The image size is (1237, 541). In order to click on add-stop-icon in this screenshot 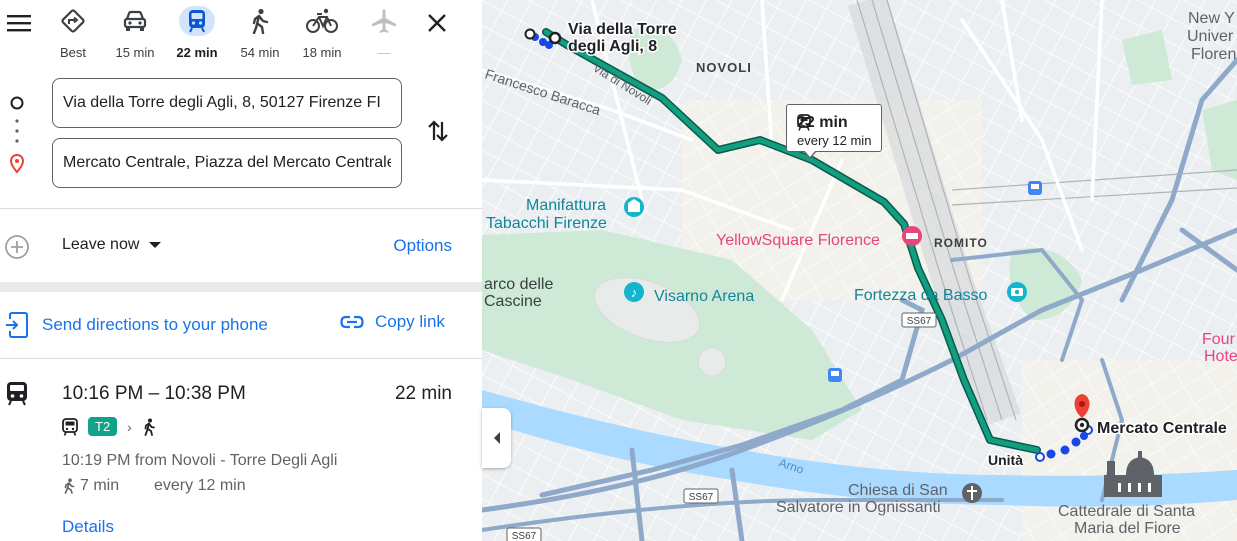, I will do `click(17, 247)`.